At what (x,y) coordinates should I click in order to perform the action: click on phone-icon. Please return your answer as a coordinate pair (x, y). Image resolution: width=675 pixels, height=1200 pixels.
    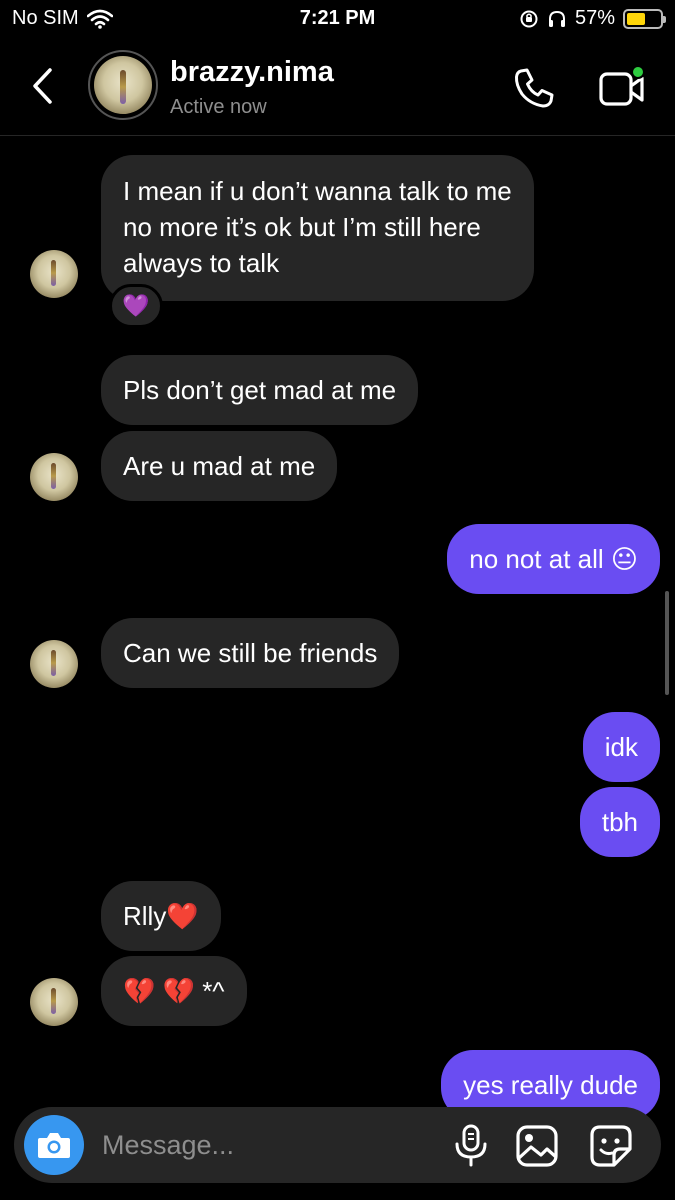
    Looking at the image, I should click on (534, 88).